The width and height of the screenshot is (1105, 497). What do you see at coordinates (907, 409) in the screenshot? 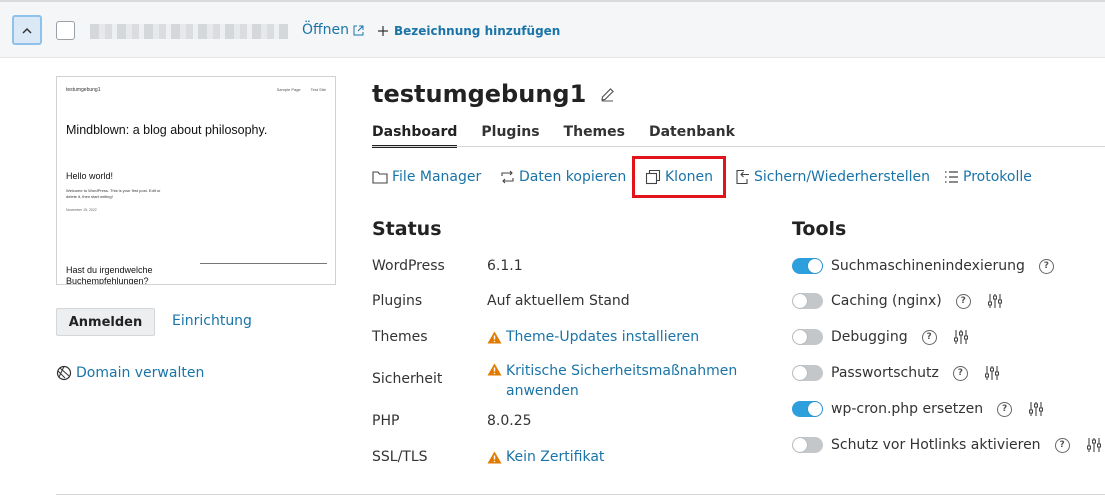
I see `tool-label: wp-cron.php ersetzen` at bounding box center [907, 409].